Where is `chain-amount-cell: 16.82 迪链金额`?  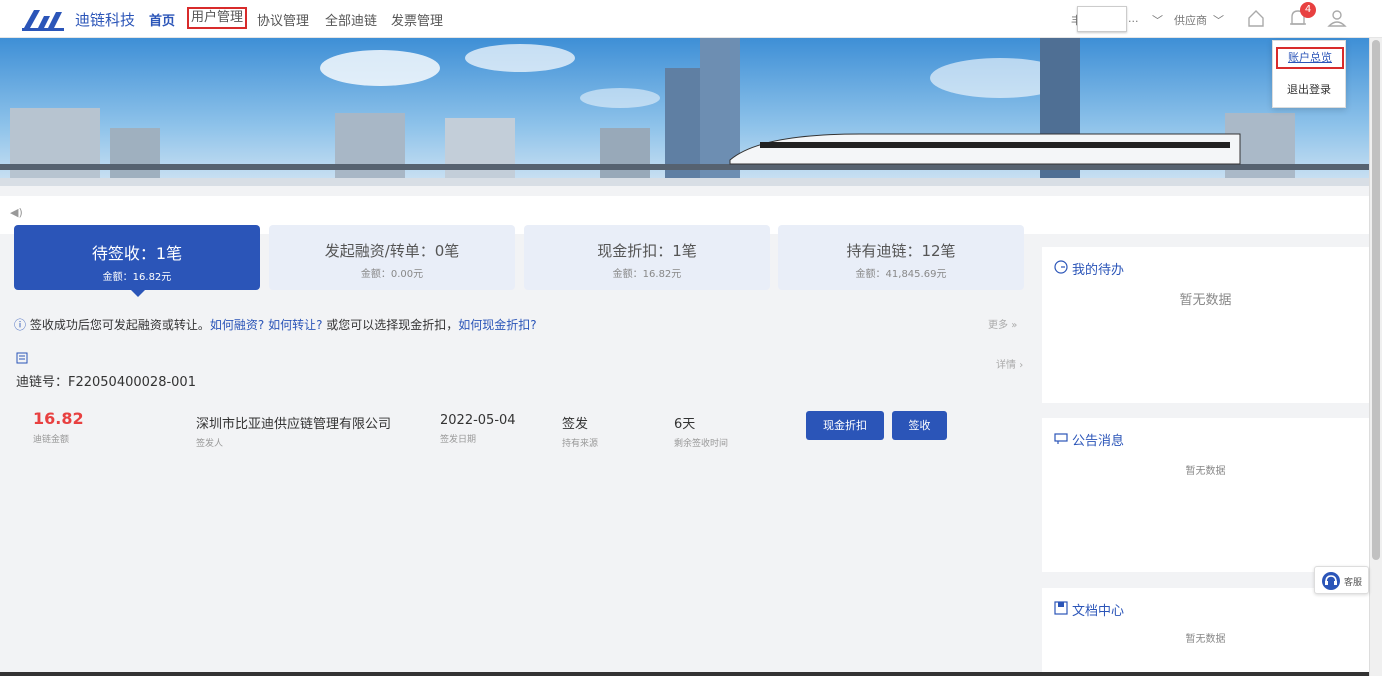
chain-amount-cell: 16.82 迪链金额 is located at coordinates (58, 427).